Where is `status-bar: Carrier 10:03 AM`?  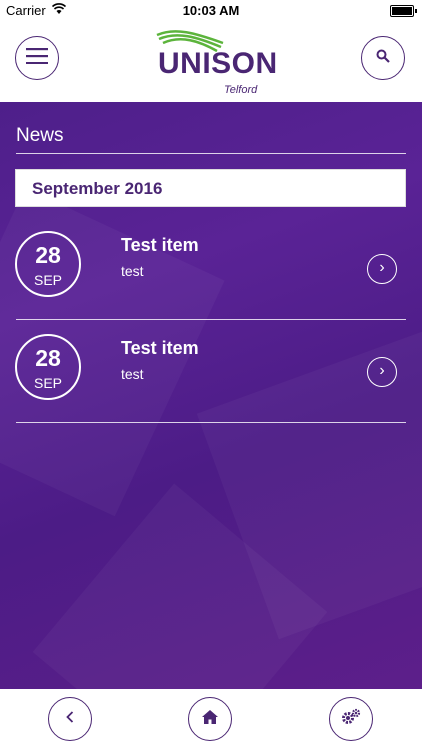
status-bar: Carrier 10:03 AM is located at coordinates (211, 11).